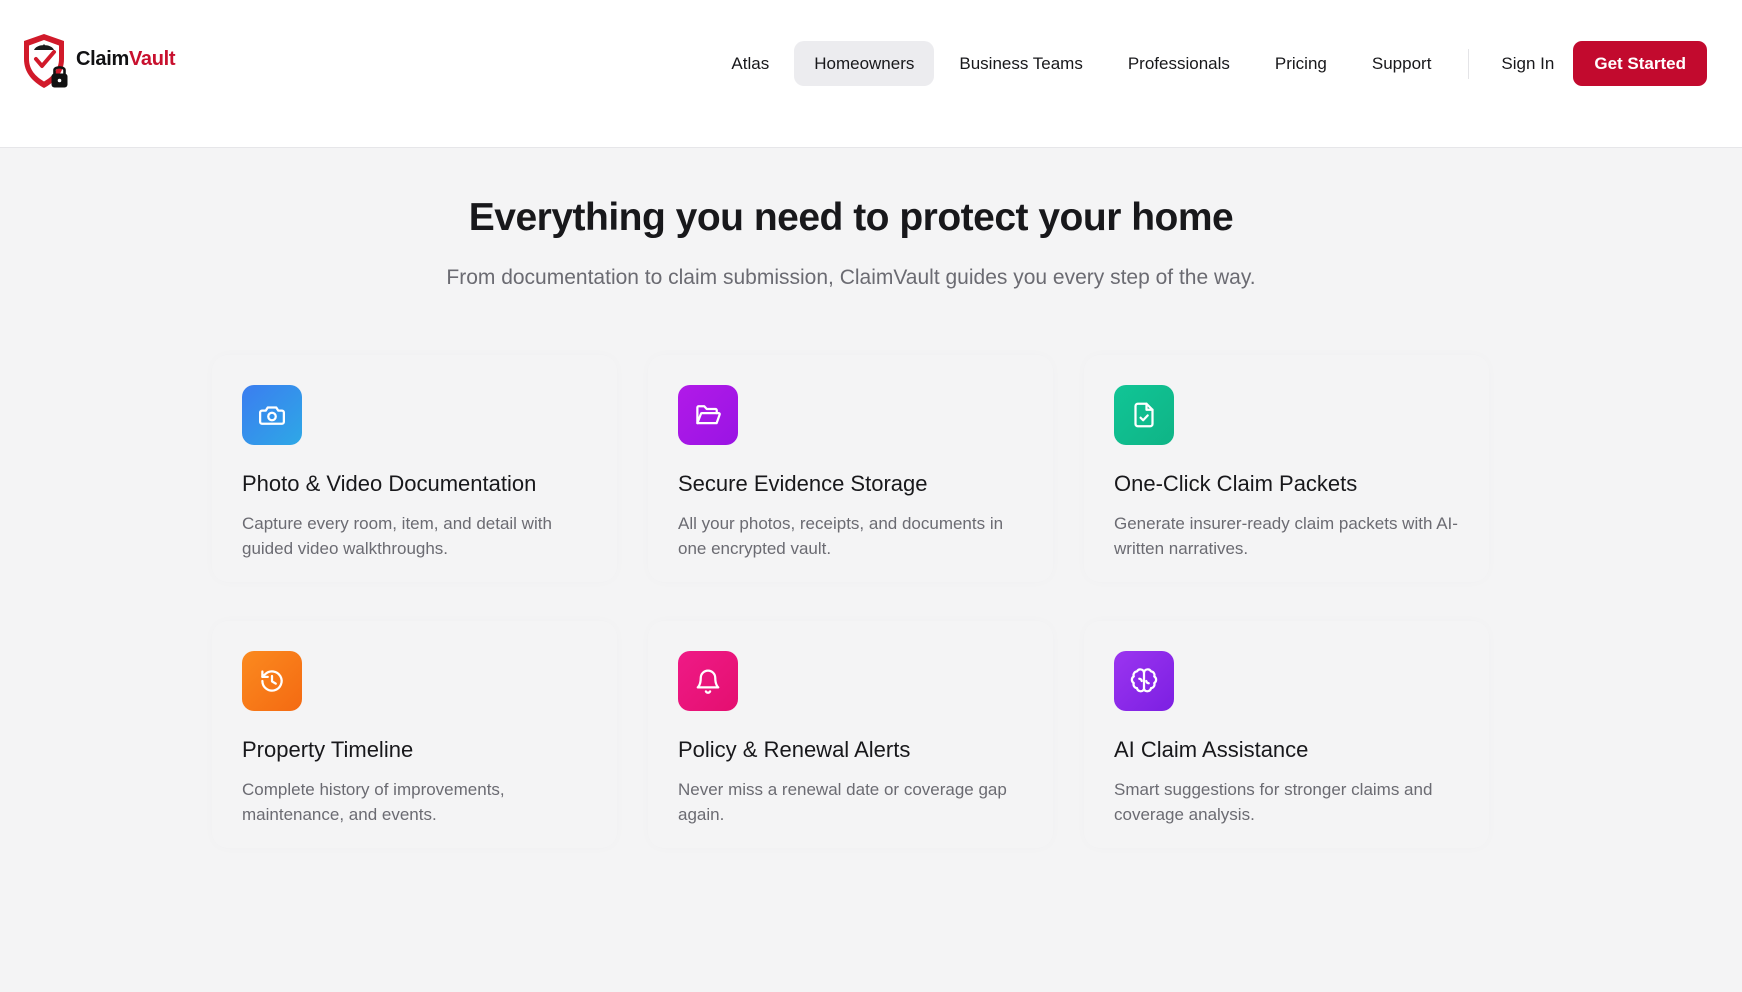  Describe the element at coordinates (750, 63) in the screenshot. I see `nav-item-atlas: Atlas` at that location.